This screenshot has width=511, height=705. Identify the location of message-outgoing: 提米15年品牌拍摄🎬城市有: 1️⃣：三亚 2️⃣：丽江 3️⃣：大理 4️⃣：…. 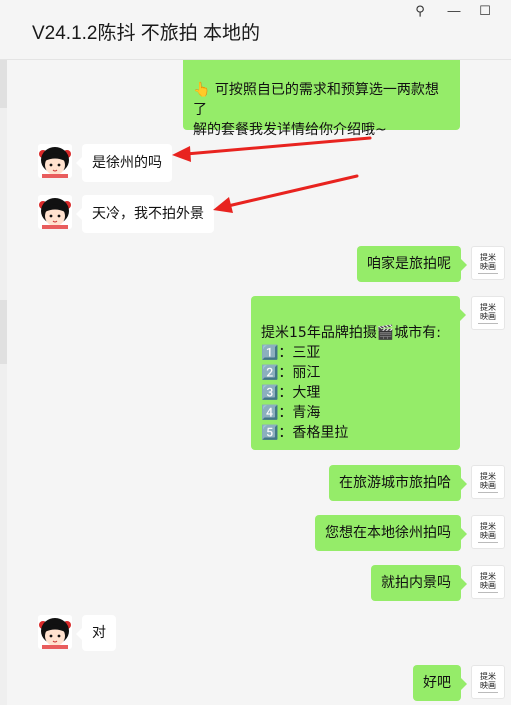
(358, 373).